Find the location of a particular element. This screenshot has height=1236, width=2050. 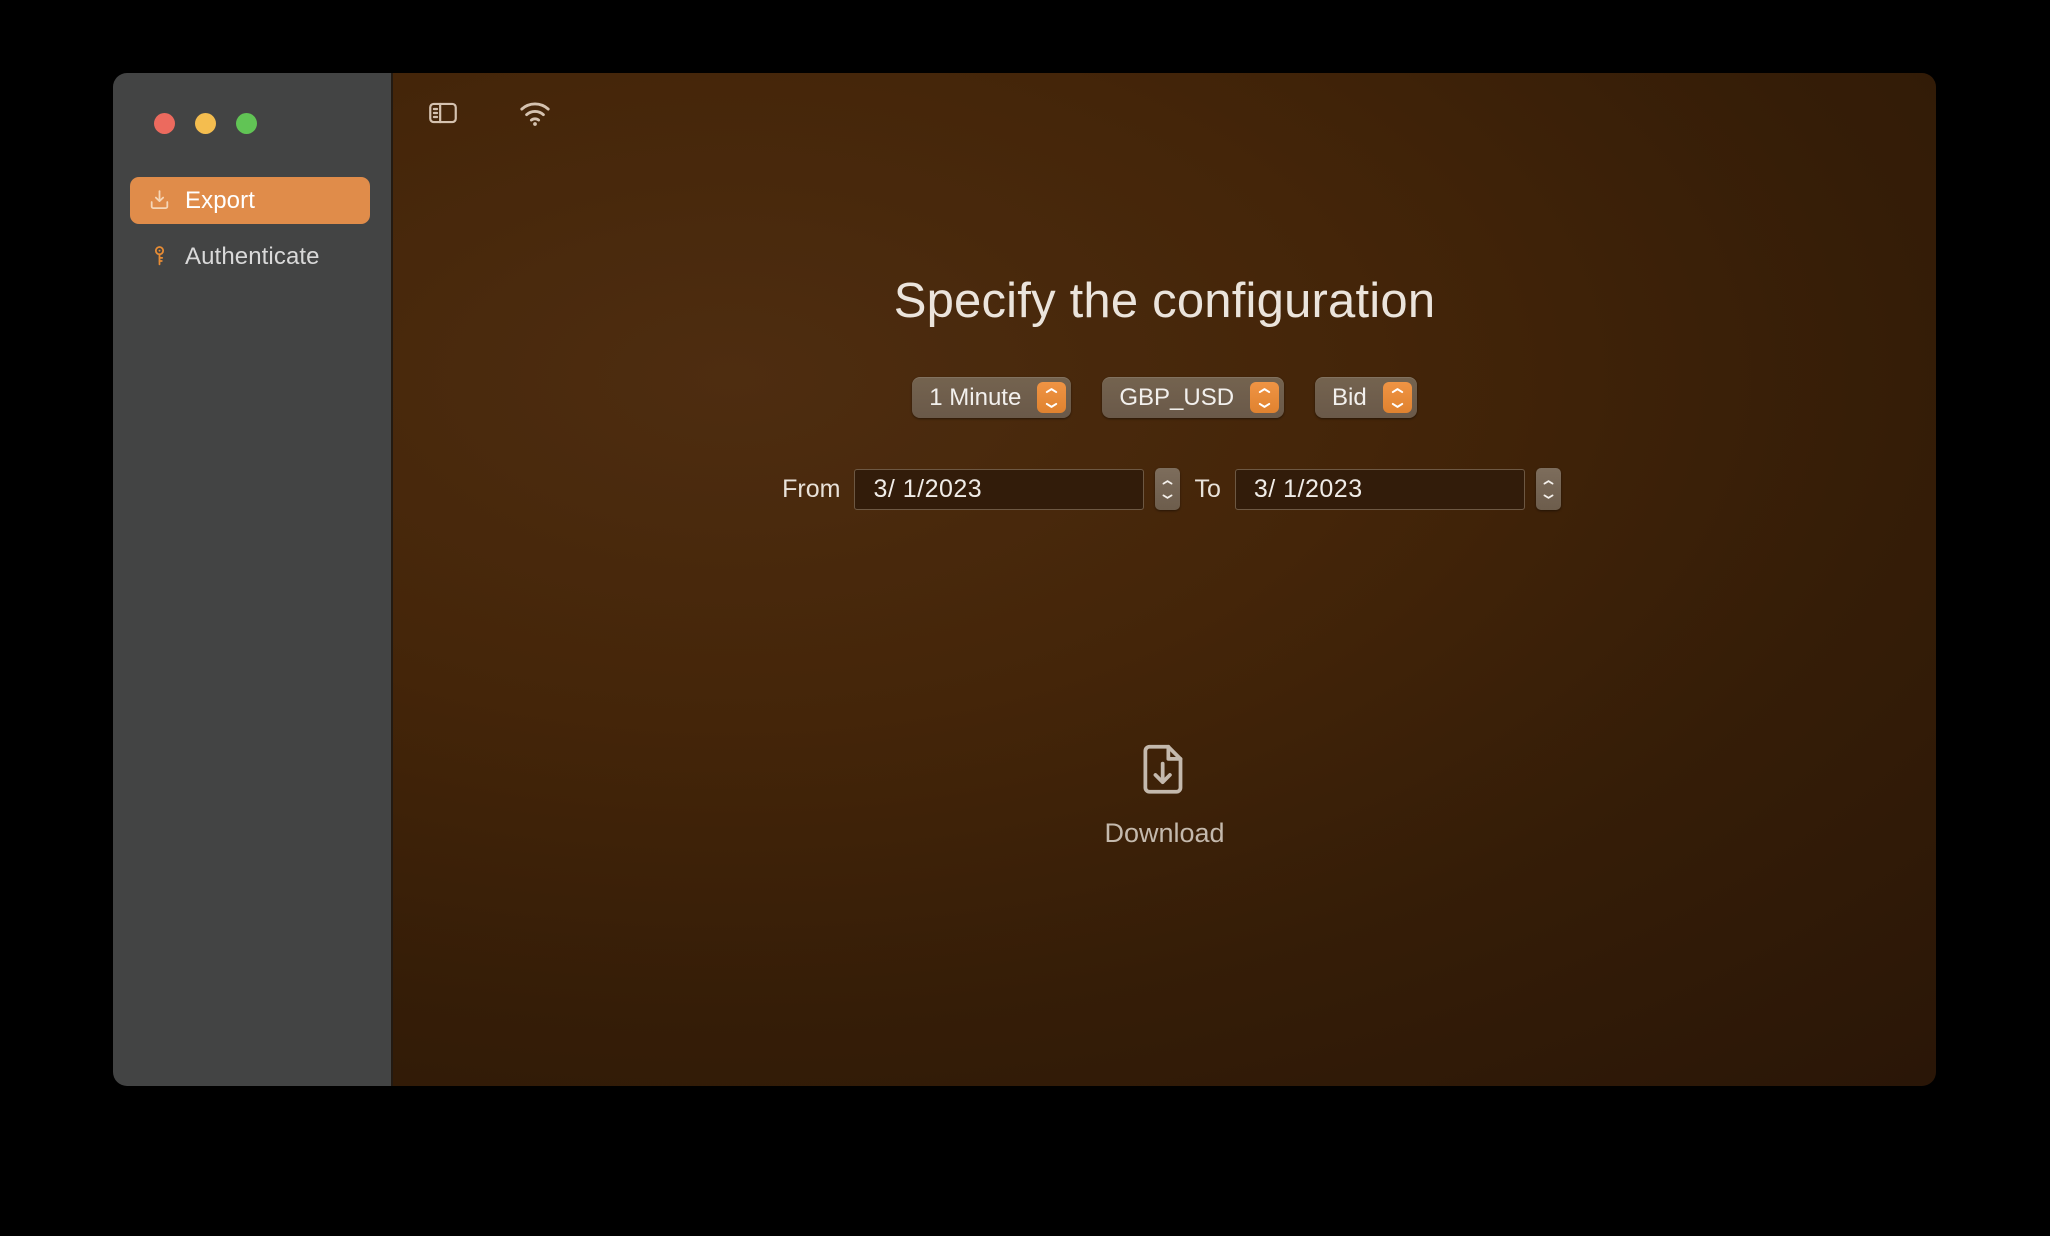

download-label: Download is located at coordinates (1164, 833).